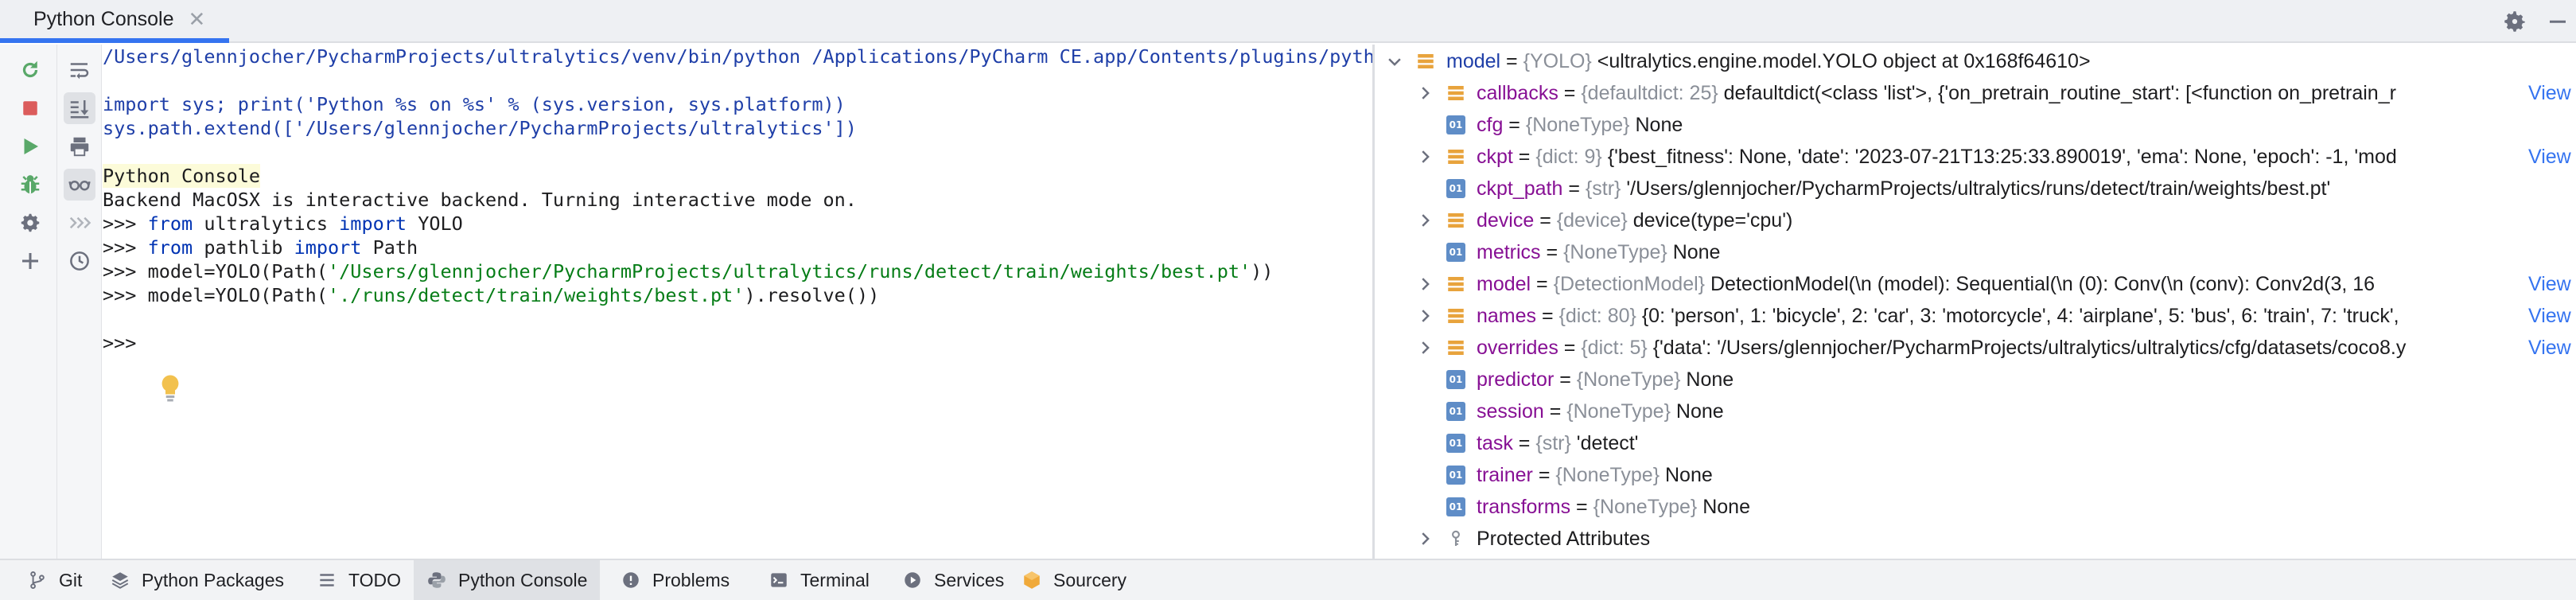 This screenshot has height=600, width=2576. I want to click on keyword-from: from, so click(170, 223).